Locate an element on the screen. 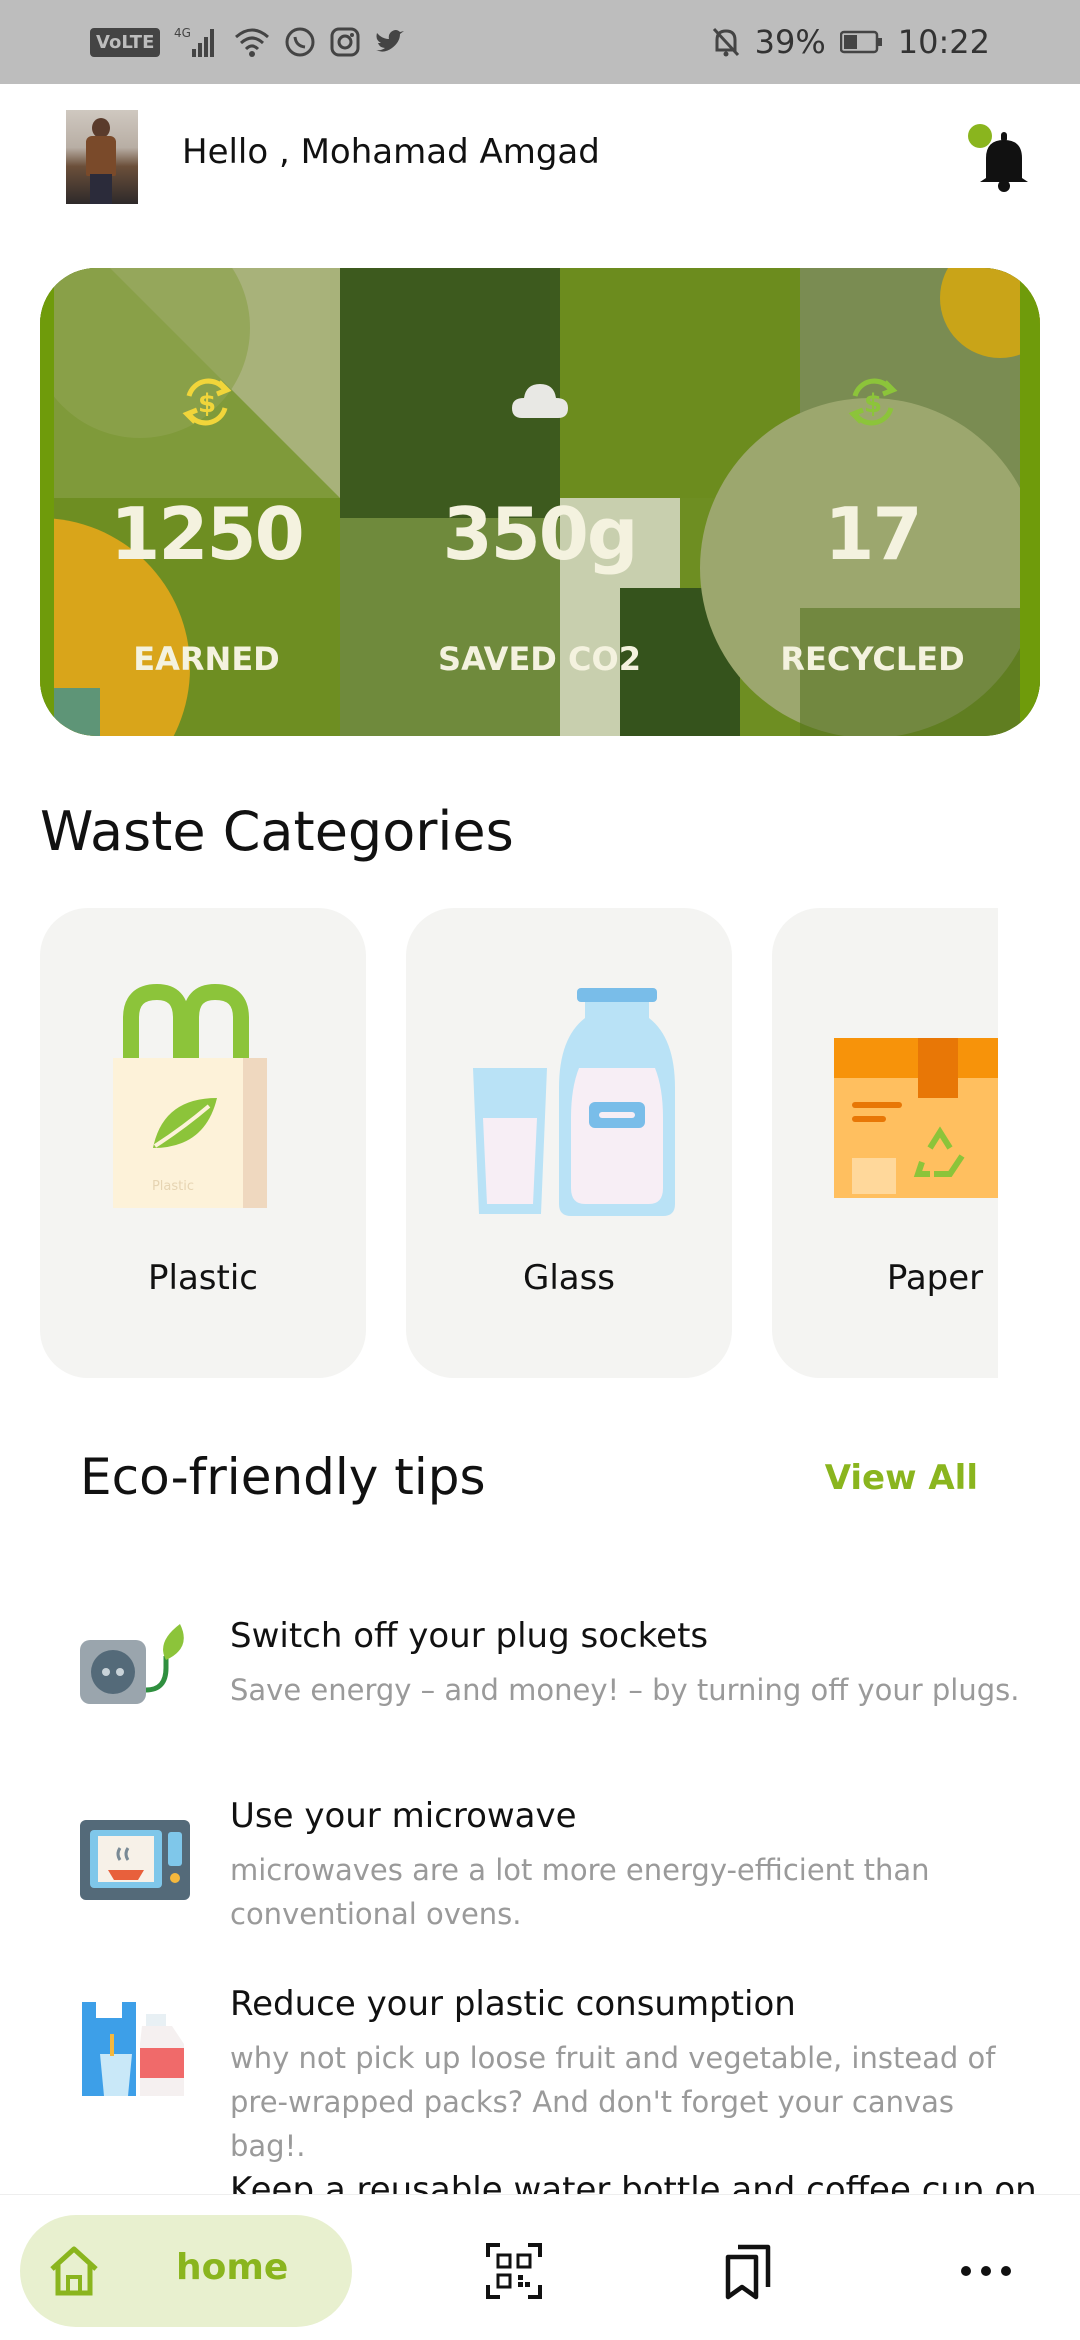  whatsapp-icon is located at coordinates (300, 42).